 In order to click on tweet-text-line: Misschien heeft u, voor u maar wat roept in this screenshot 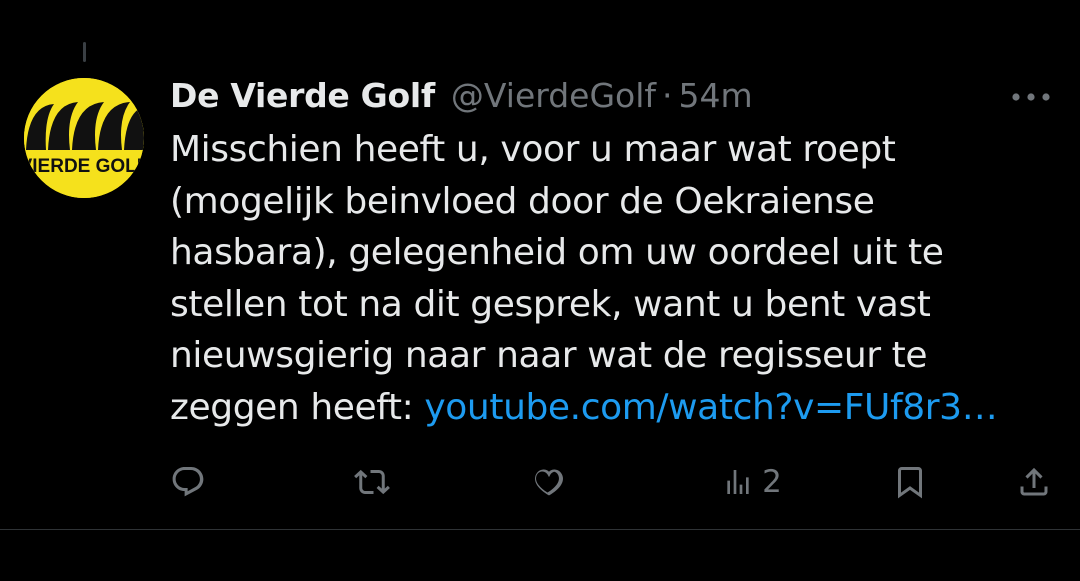, I will do `click(533, 149)`.